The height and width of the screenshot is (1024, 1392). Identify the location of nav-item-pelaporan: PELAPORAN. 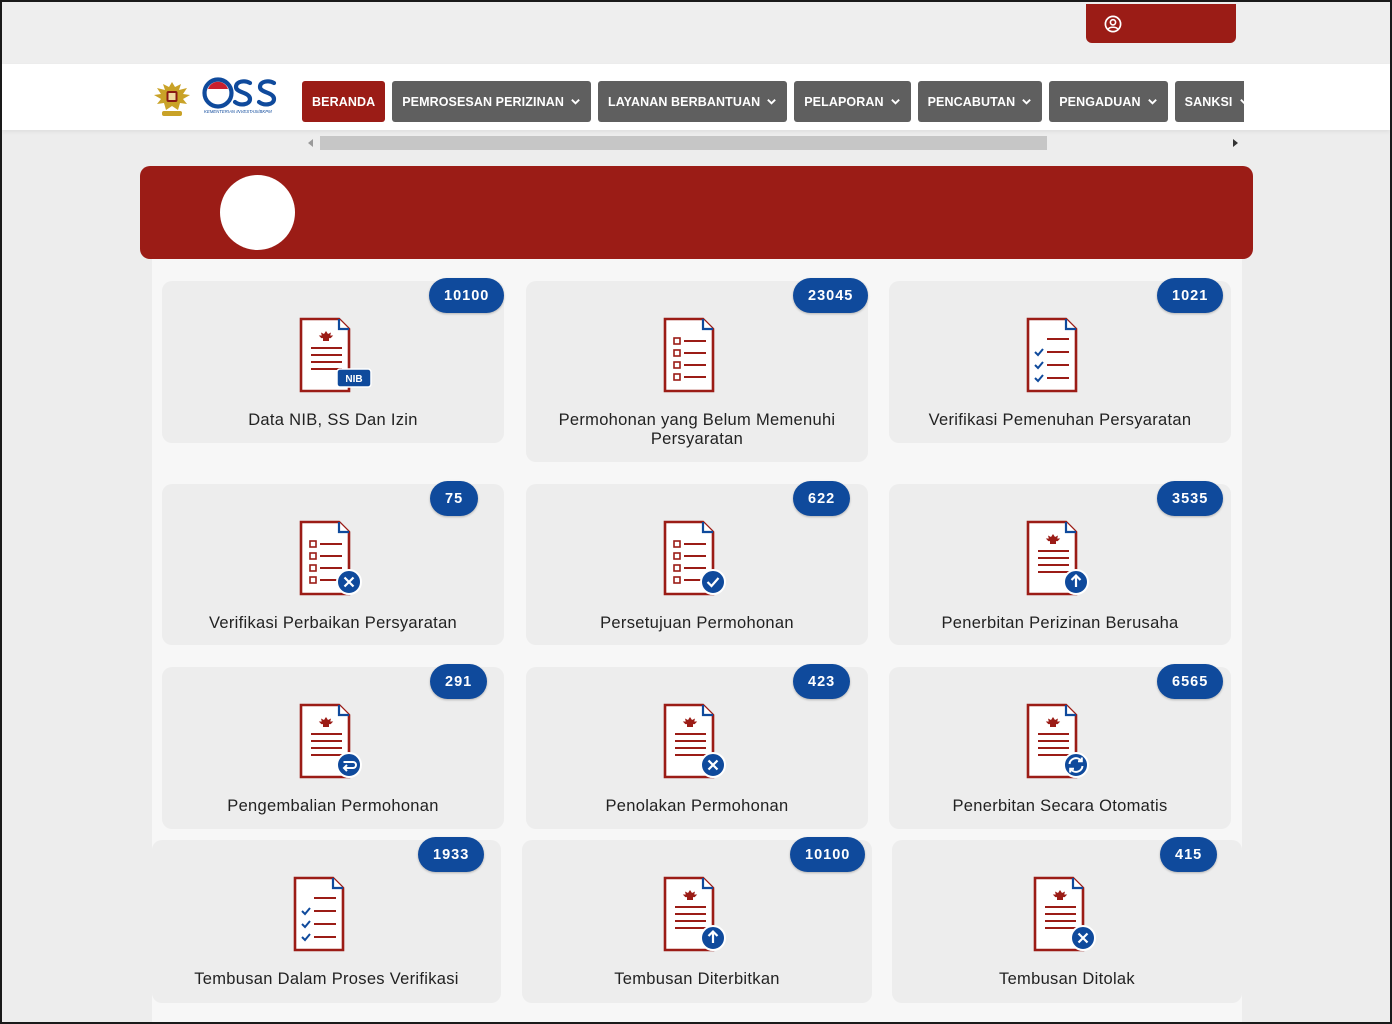
(852, 101).